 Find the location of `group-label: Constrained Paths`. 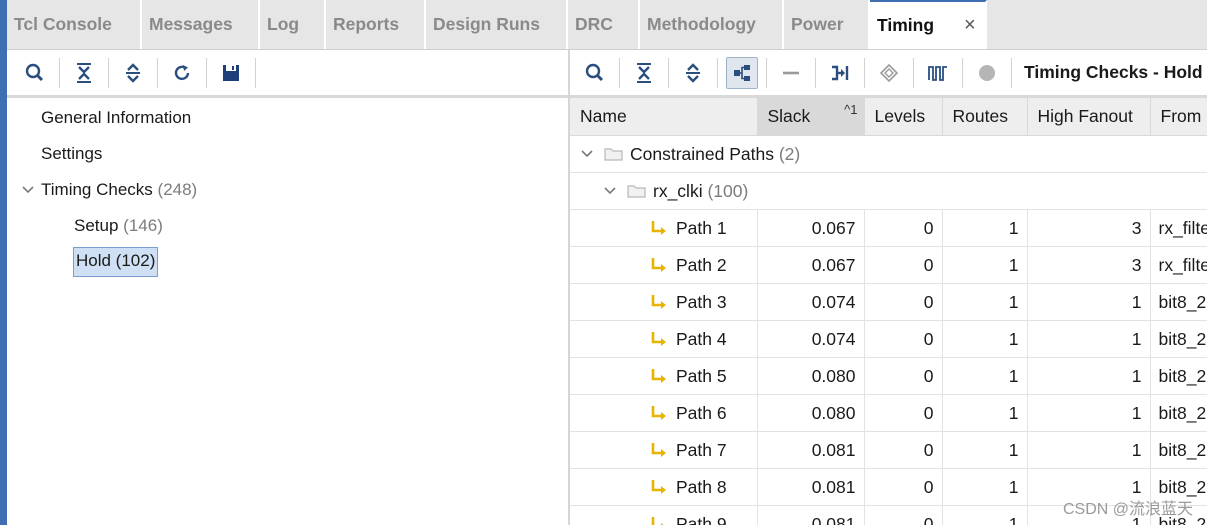

group-label: Constrained Paths is located at coordinates (702, 153).